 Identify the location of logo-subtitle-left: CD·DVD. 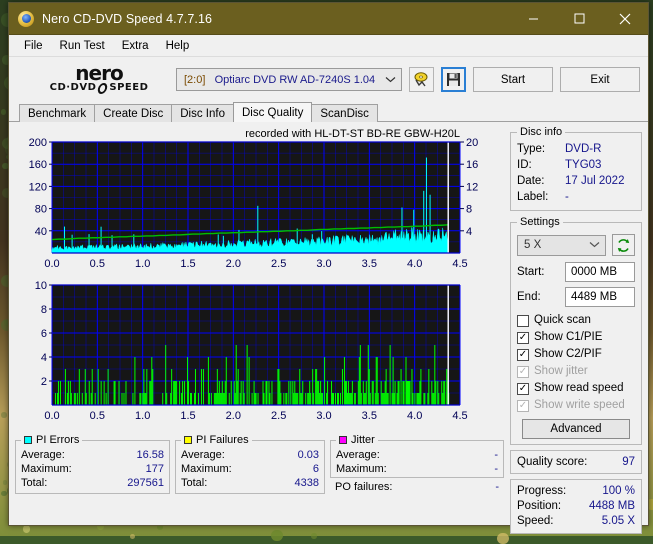
(73, 87).